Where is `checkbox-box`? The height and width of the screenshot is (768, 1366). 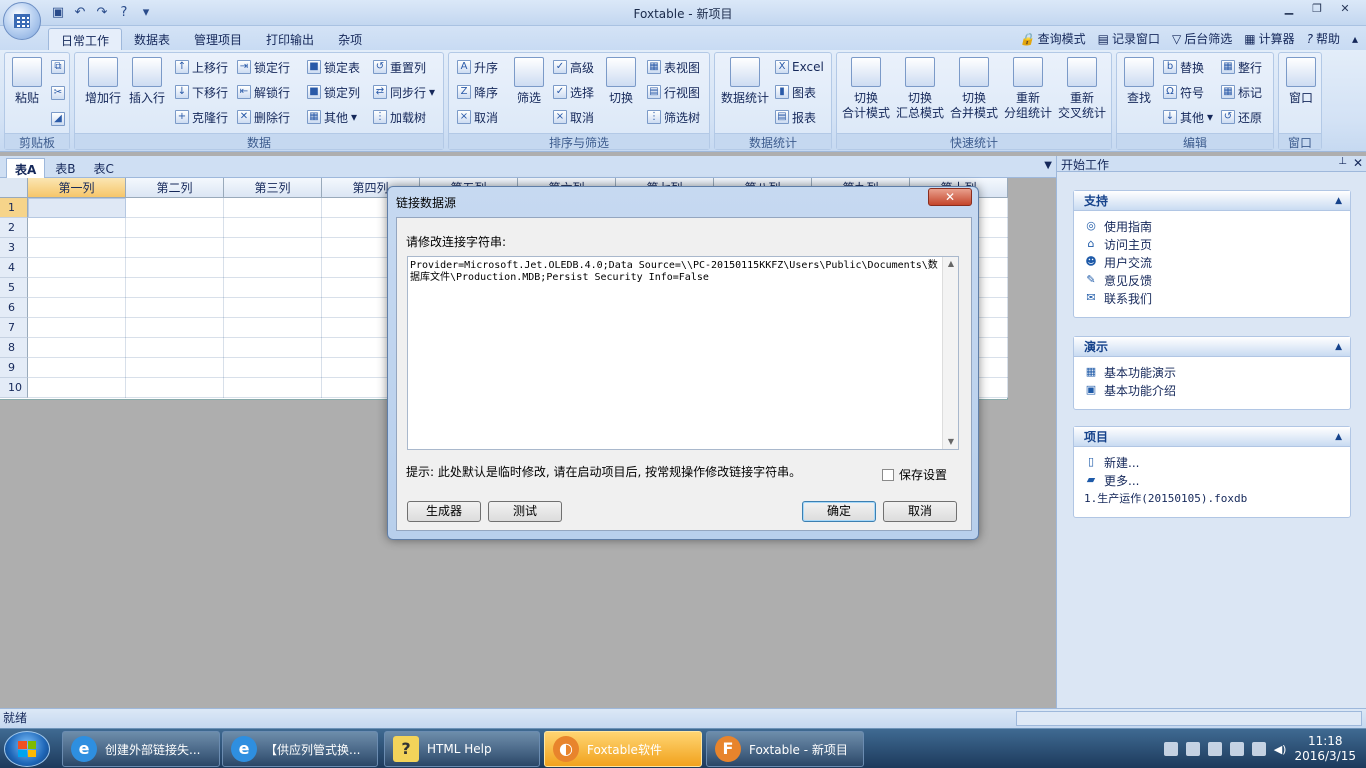
checkbox-box is located at coordinates (888, 474).